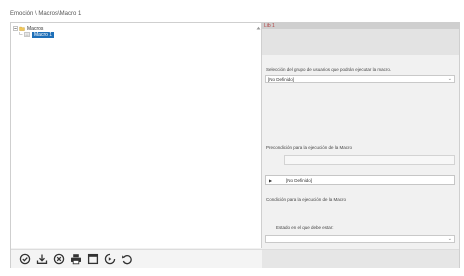 This screenshot has height=276, width=464. Describe the element at coordinates (360, 42) in the screenshot. I see `panel-header-strip` at that location.